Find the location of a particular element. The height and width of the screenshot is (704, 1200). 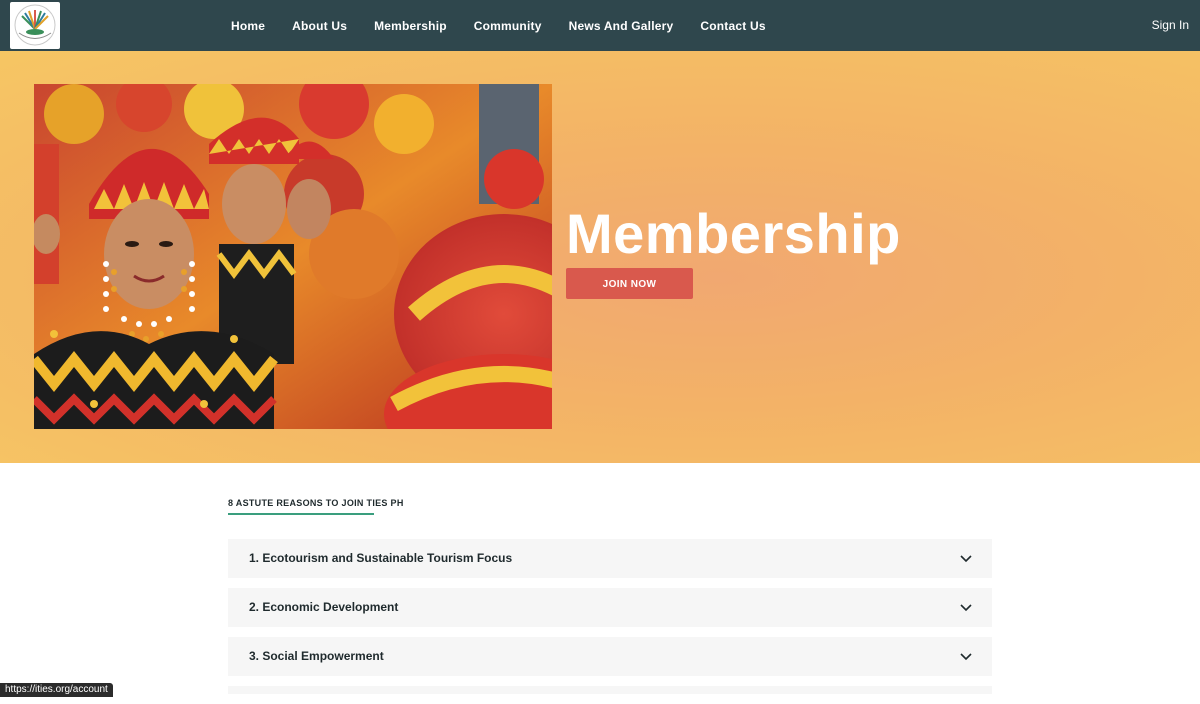

nav-community: Community is located at coordinates (508, 26).